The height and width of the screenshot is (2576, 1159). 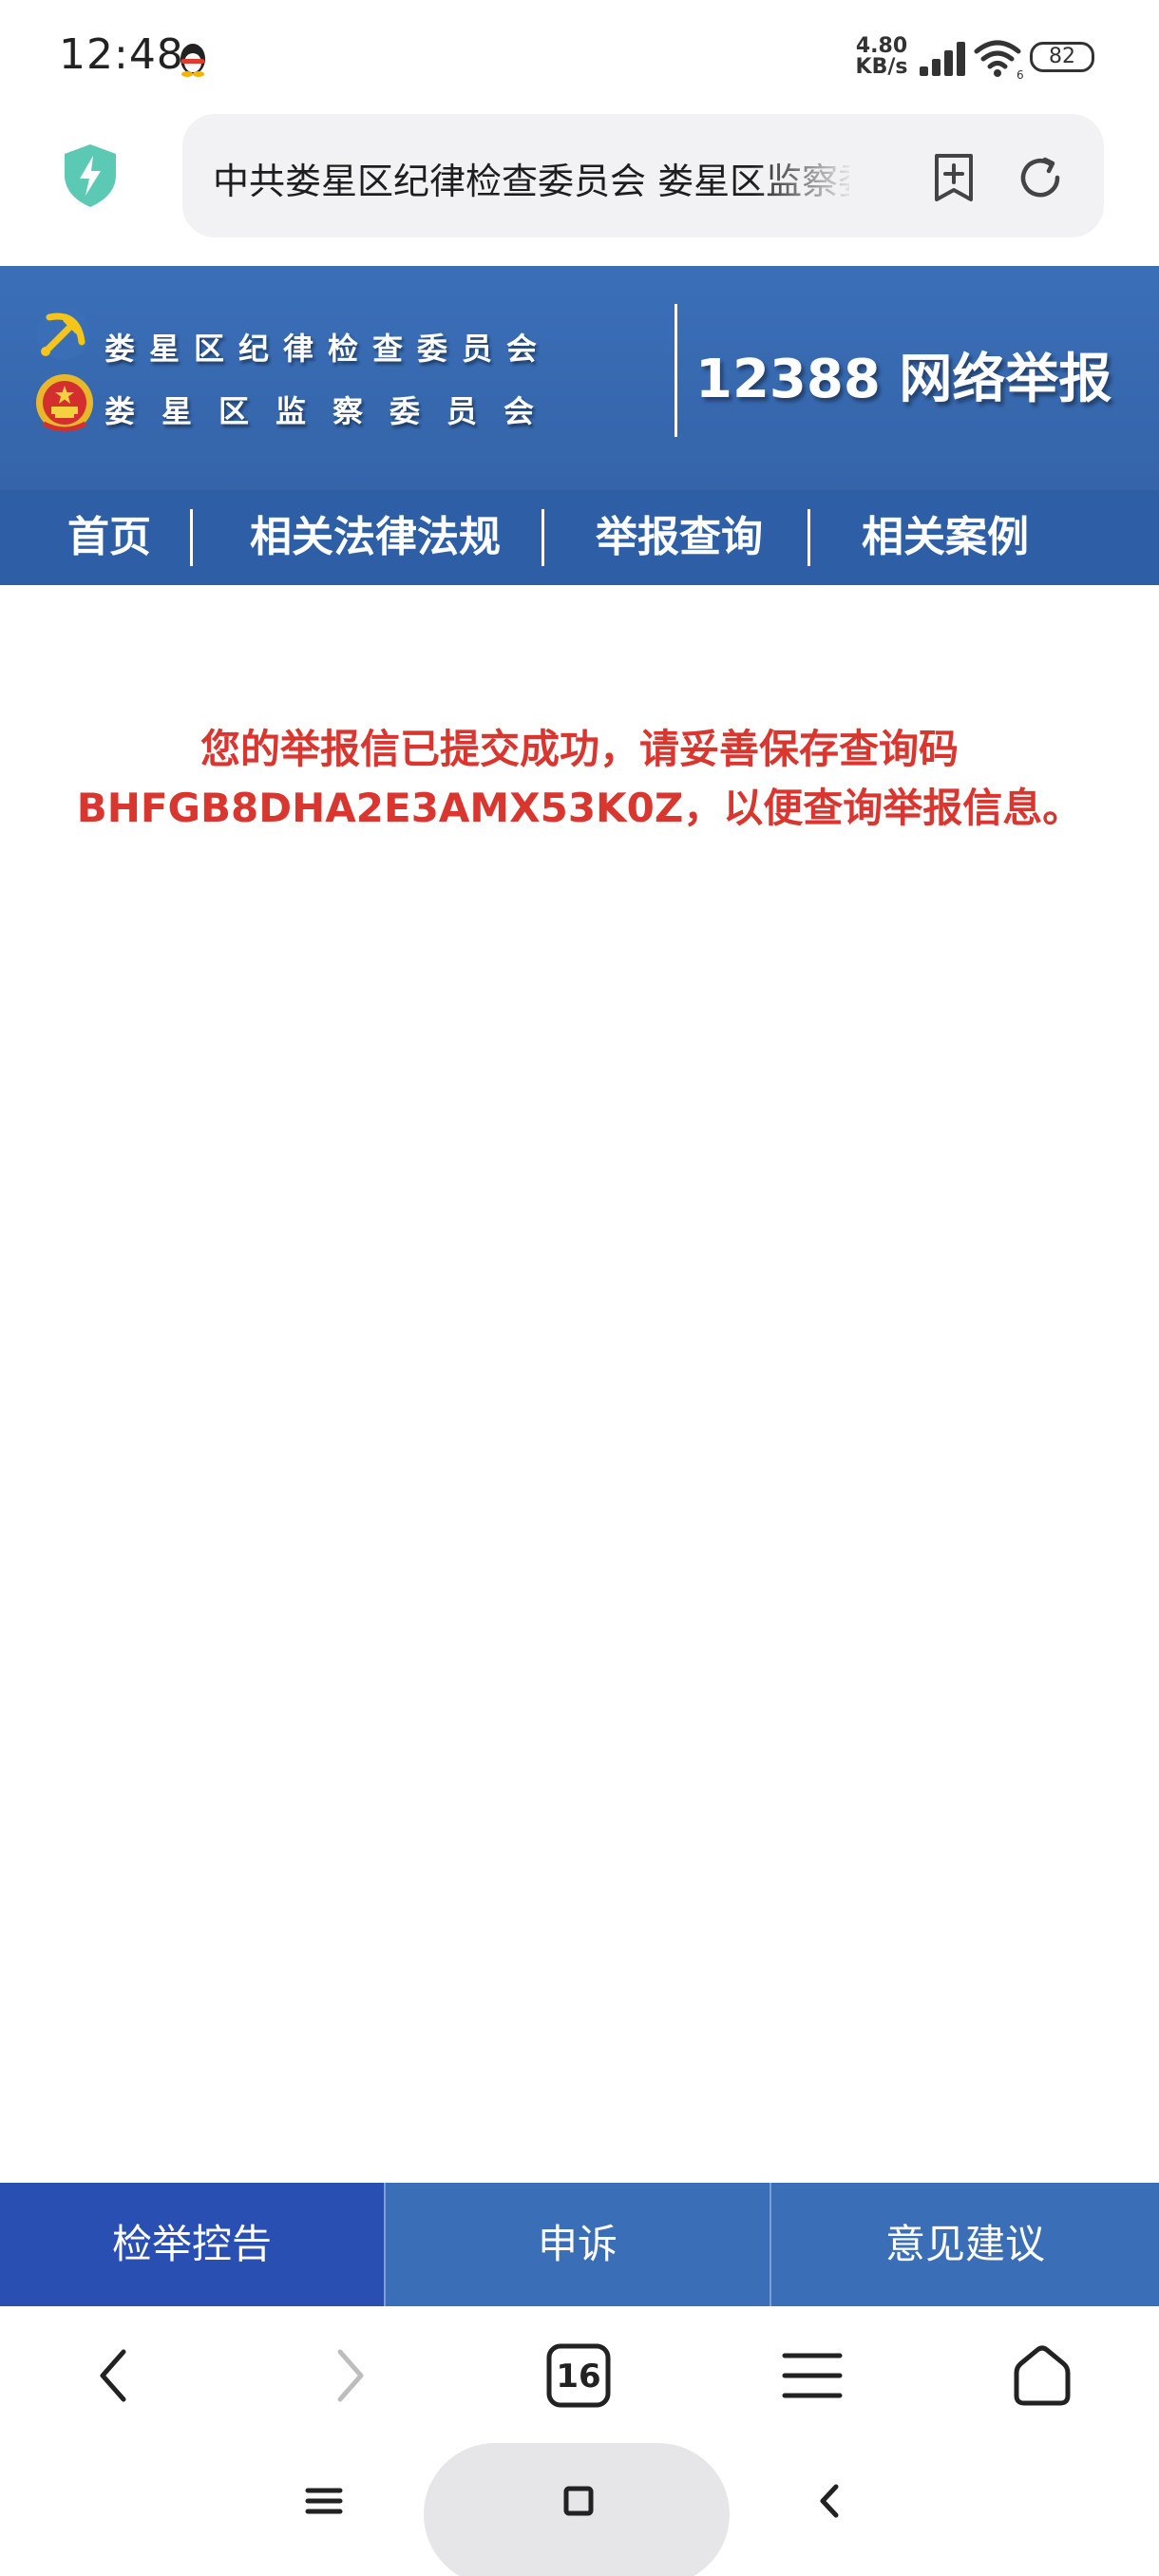 I want to click on system-back-icon, so click(x=829, y=2501).